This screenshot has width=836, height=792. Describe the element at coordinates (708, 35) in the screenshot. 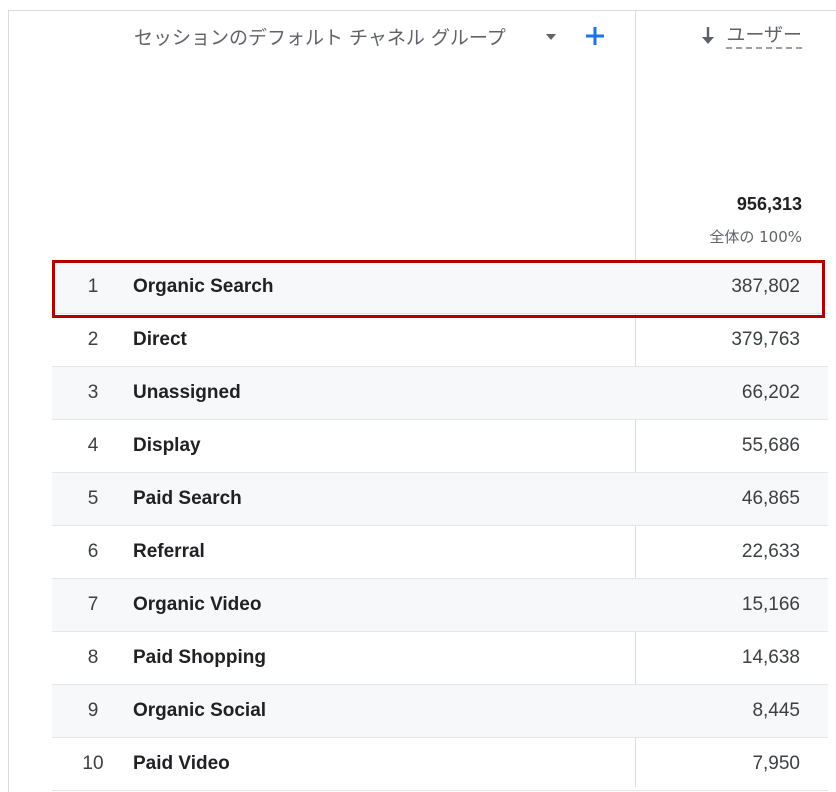

I see `arrow-down-icon` at that location.